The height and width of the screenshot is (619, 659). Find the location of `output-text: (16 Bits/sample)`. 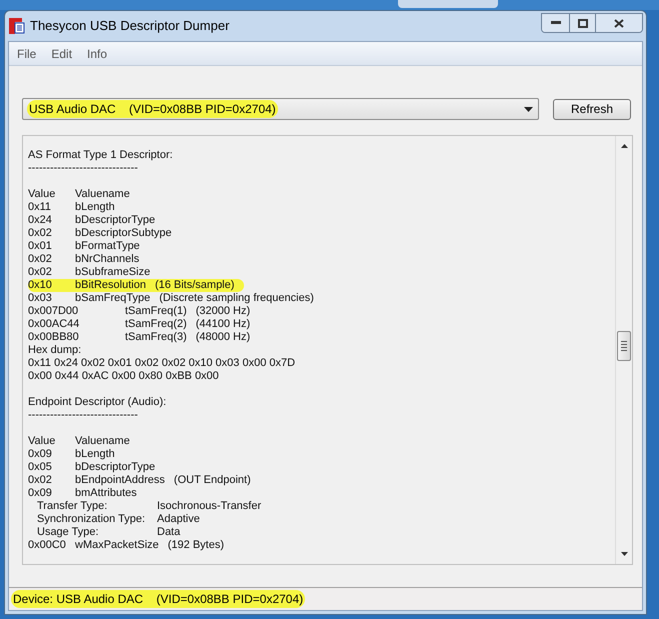

output-text: (16 Bits/sample) is located at coordinates (194, 285).